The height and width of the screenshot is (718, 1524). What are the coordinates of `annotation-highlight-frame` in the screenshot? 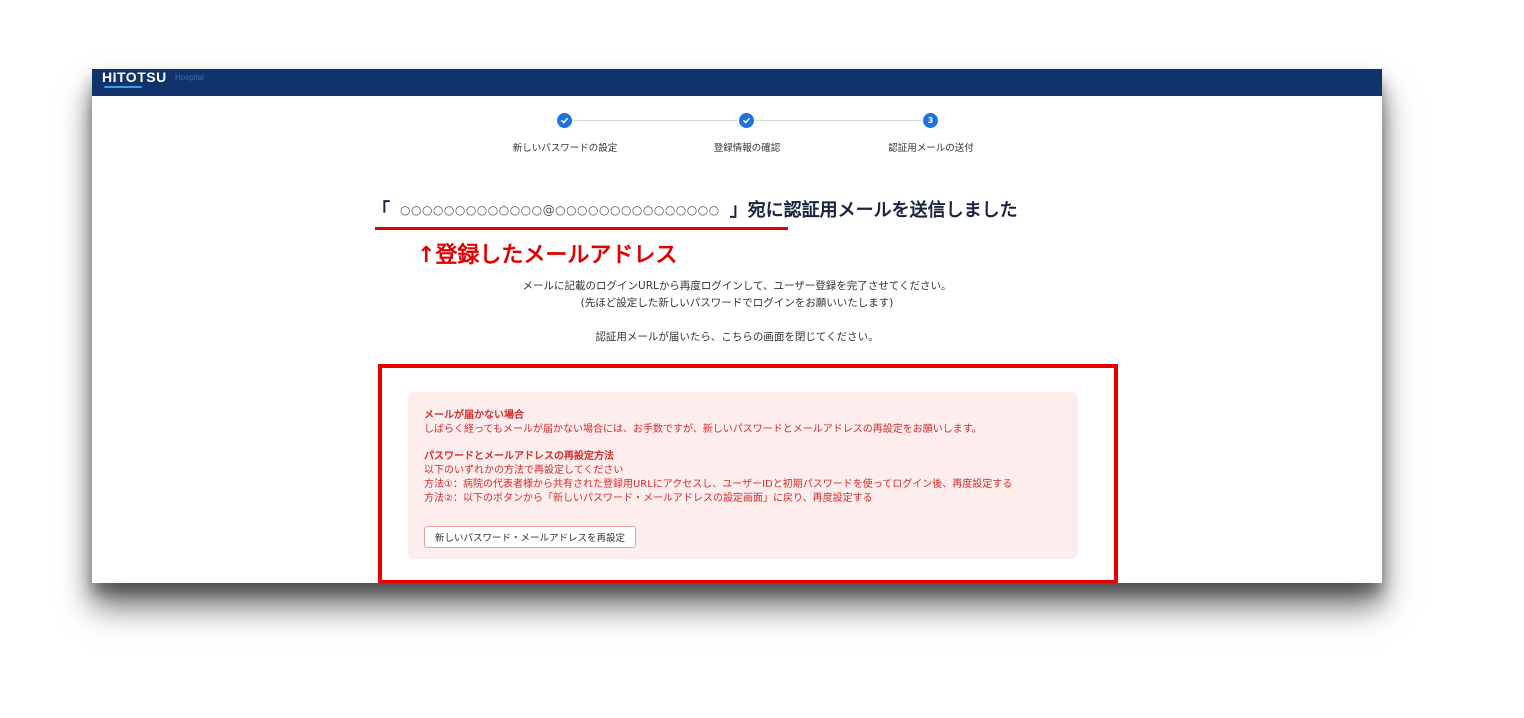 It's located at (748, 473).